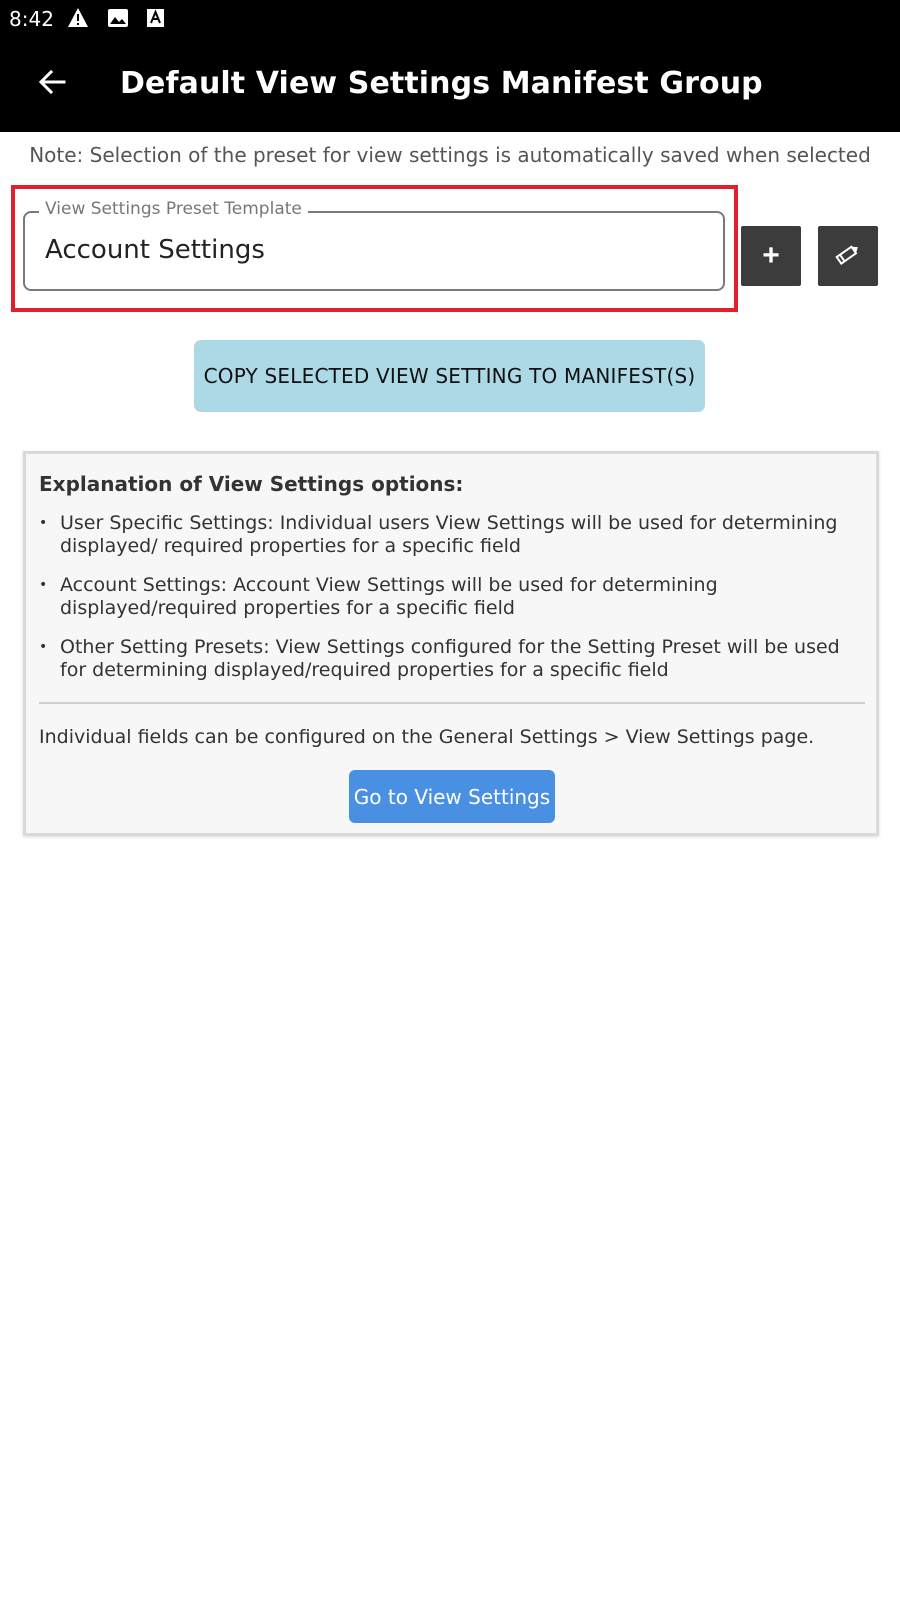  What do you see at coordinates (173, 209) in the screenshot?
I see `preset-template-label: View Settings Preset Template` at bounding box center [173, 209].